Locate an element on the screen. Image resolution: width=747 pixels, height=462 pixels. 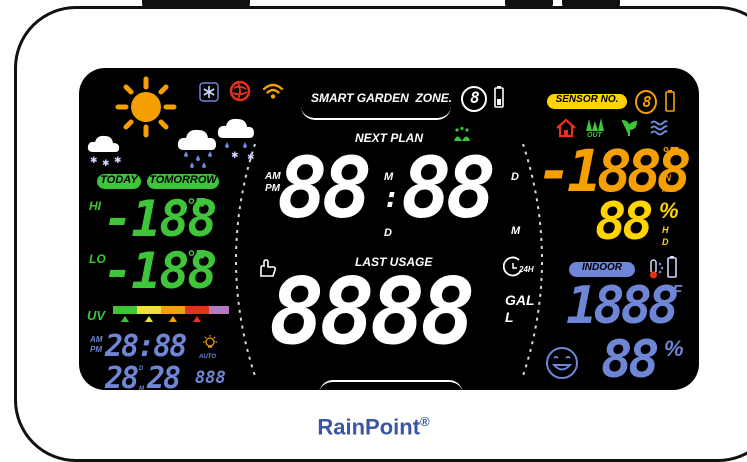
plan-m-right: M is located at coordinates (516, 231).